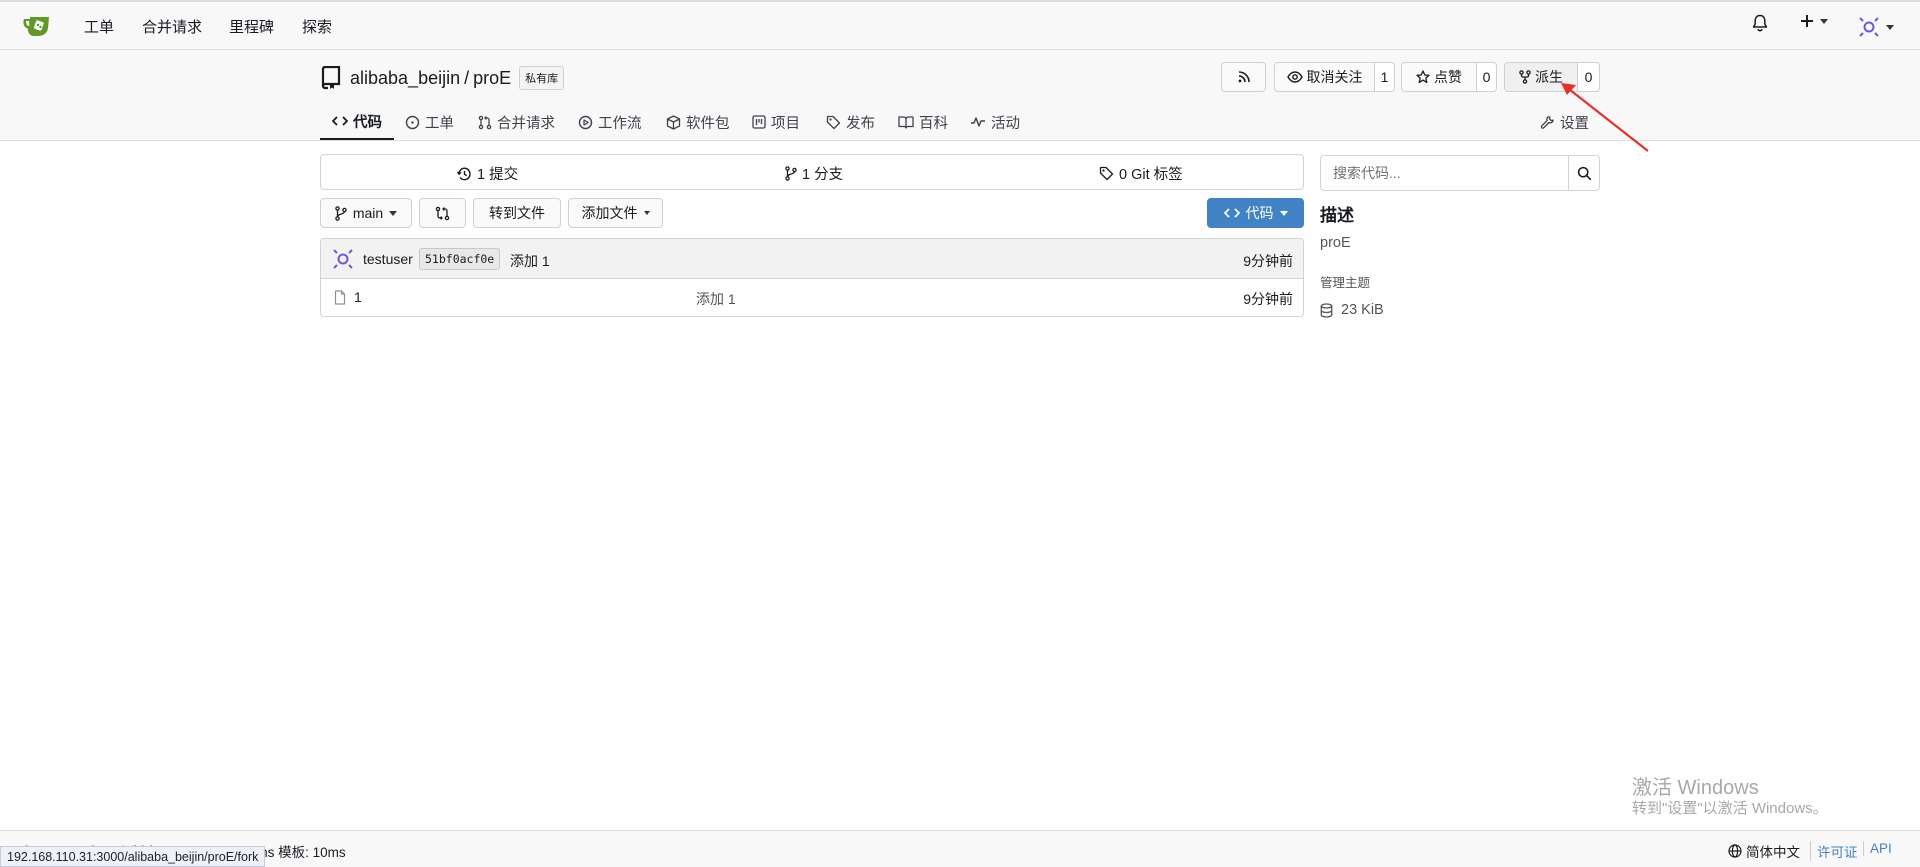  What do you see at coordinates (759, 122) in the screenshot?
I see `project-icon` at bounding box center [759, 122].